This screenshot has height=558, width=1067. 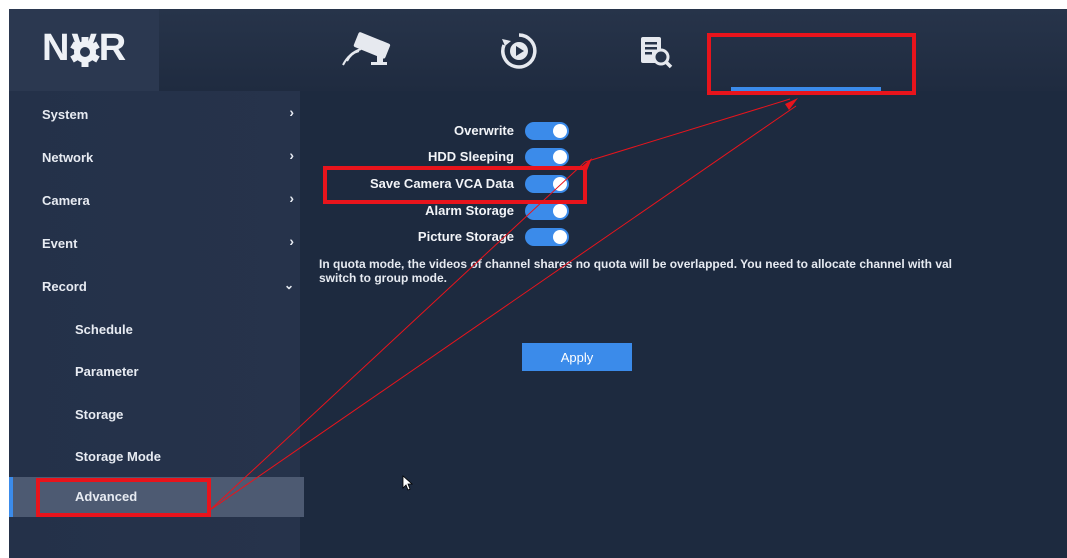 I want to click on annotation-box-settings, so click(x=811, y=64).